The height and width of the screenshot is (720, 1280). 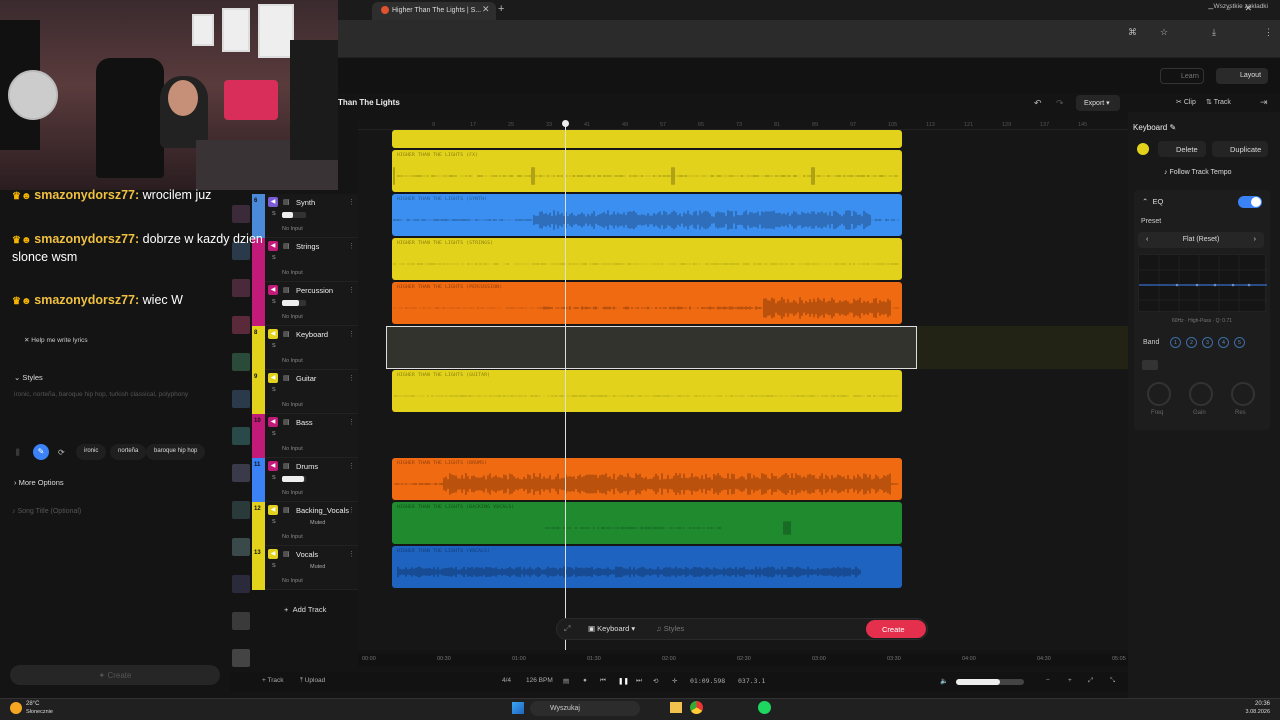 What do you see at coordinates (1038, 103) in the screenshot?
I see `undo-icon: ↶` at bounding box center [1038, 103].